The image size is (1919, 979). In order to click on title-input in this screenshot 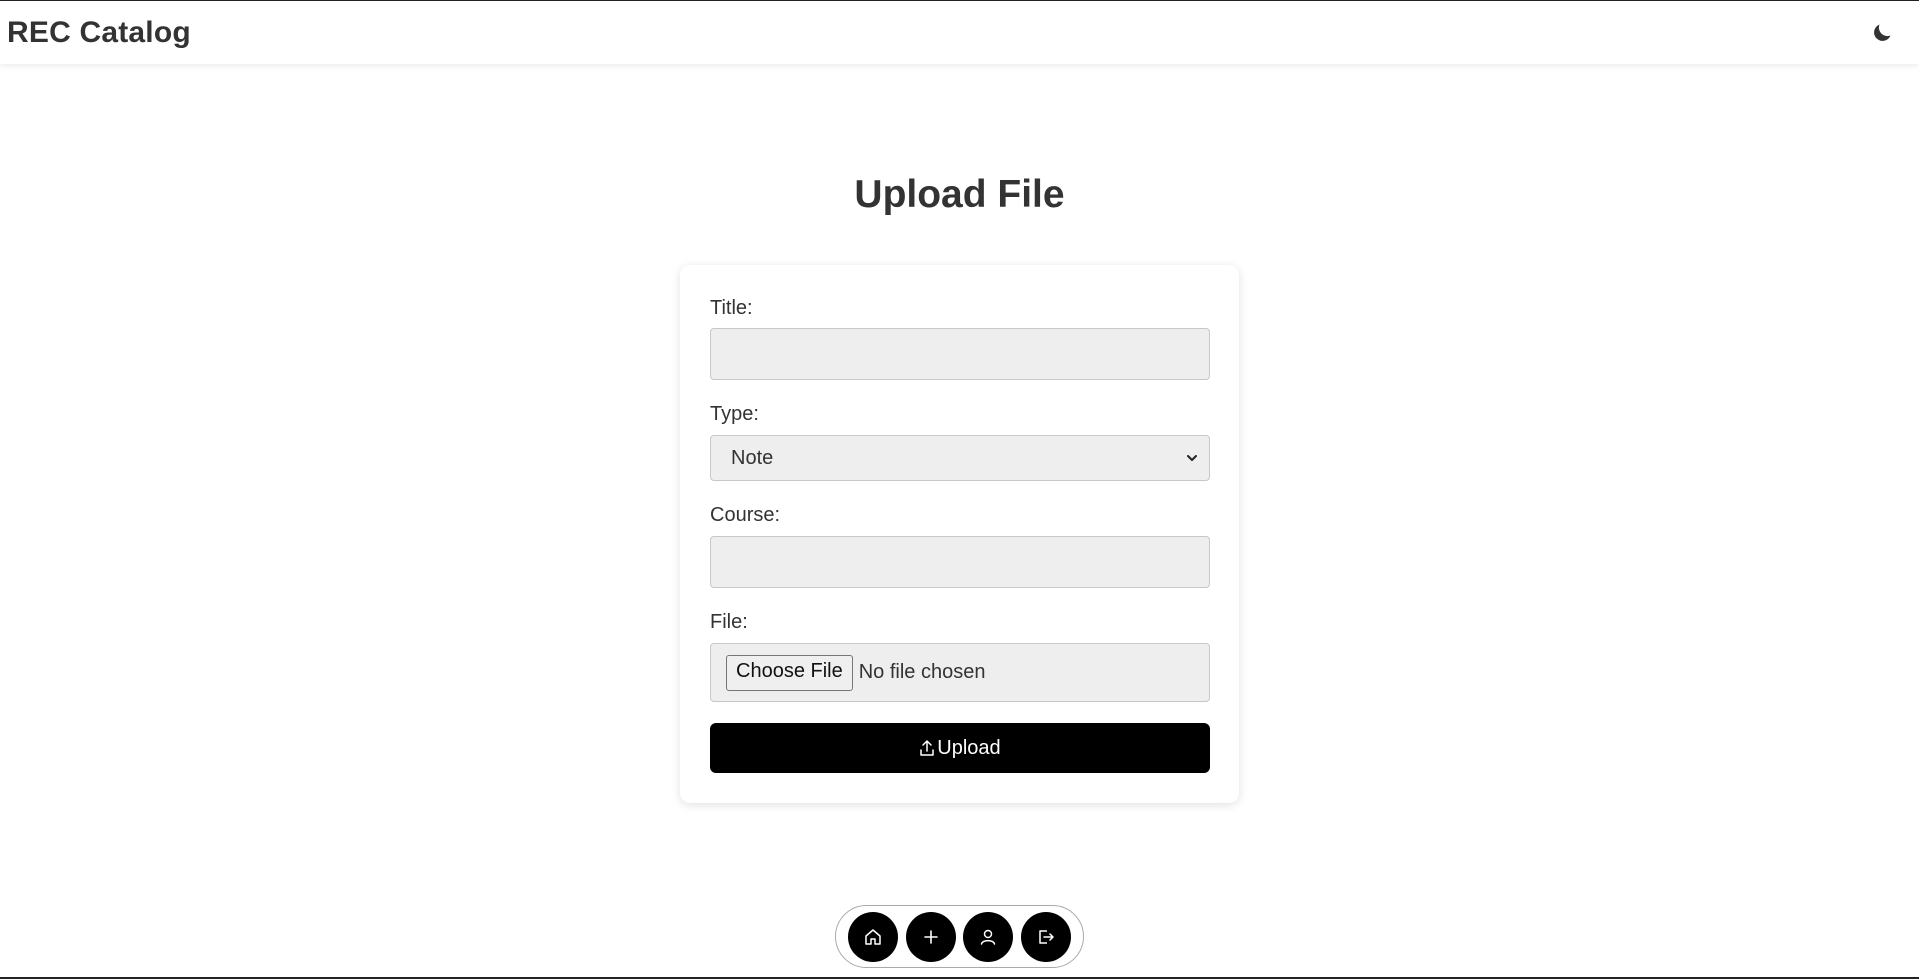, I will do `click(960, 354)`.